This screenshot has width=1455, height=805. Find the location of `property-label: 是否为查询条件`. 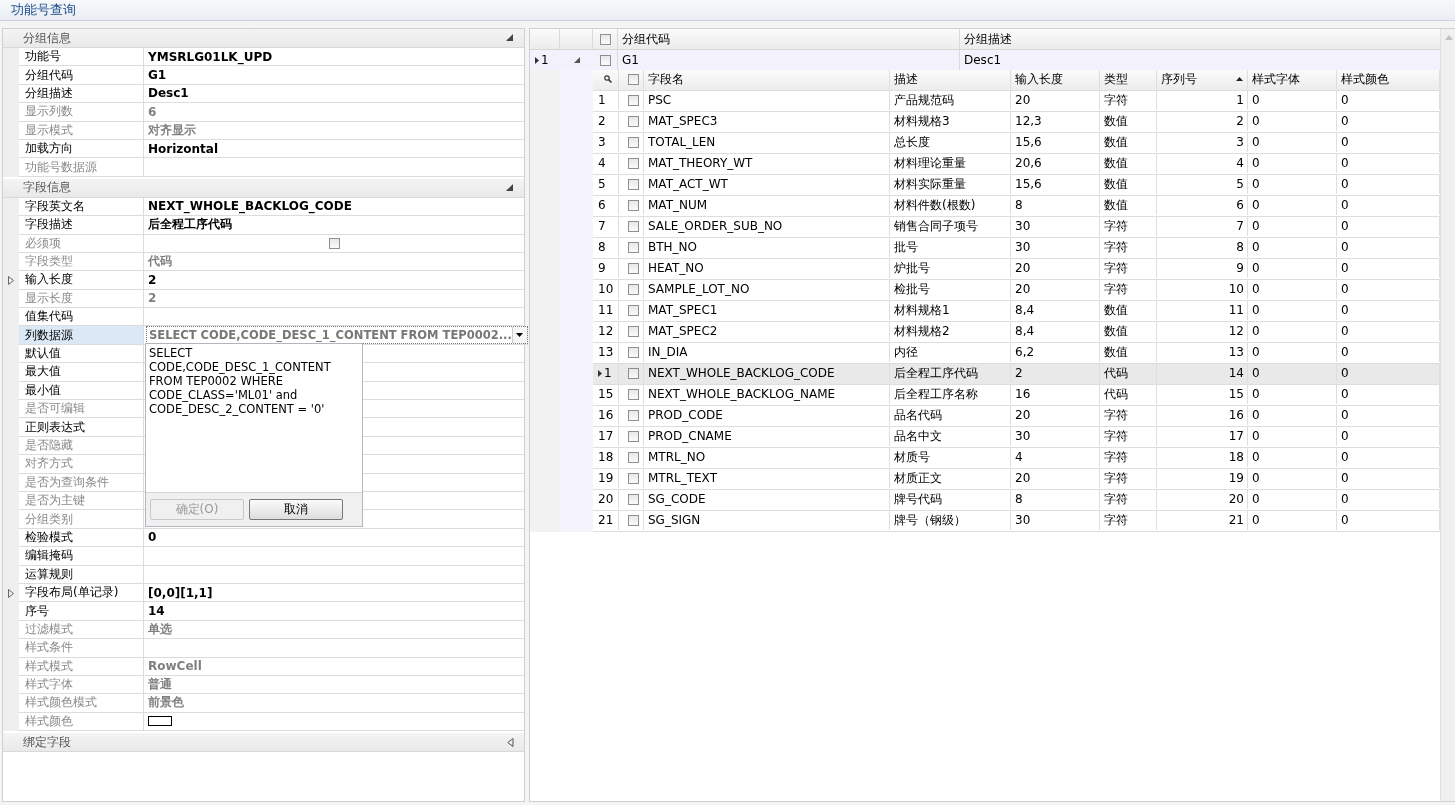

property-label: 是否为查询条件 is located at coordinates (81, 482).